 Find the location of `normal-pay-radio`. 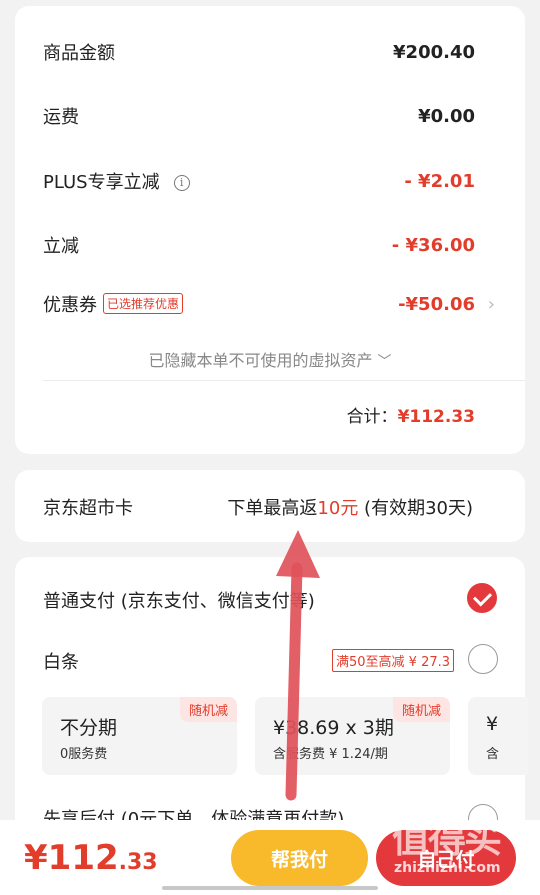

normal-pay-radio is located at coordinates (482, 598).